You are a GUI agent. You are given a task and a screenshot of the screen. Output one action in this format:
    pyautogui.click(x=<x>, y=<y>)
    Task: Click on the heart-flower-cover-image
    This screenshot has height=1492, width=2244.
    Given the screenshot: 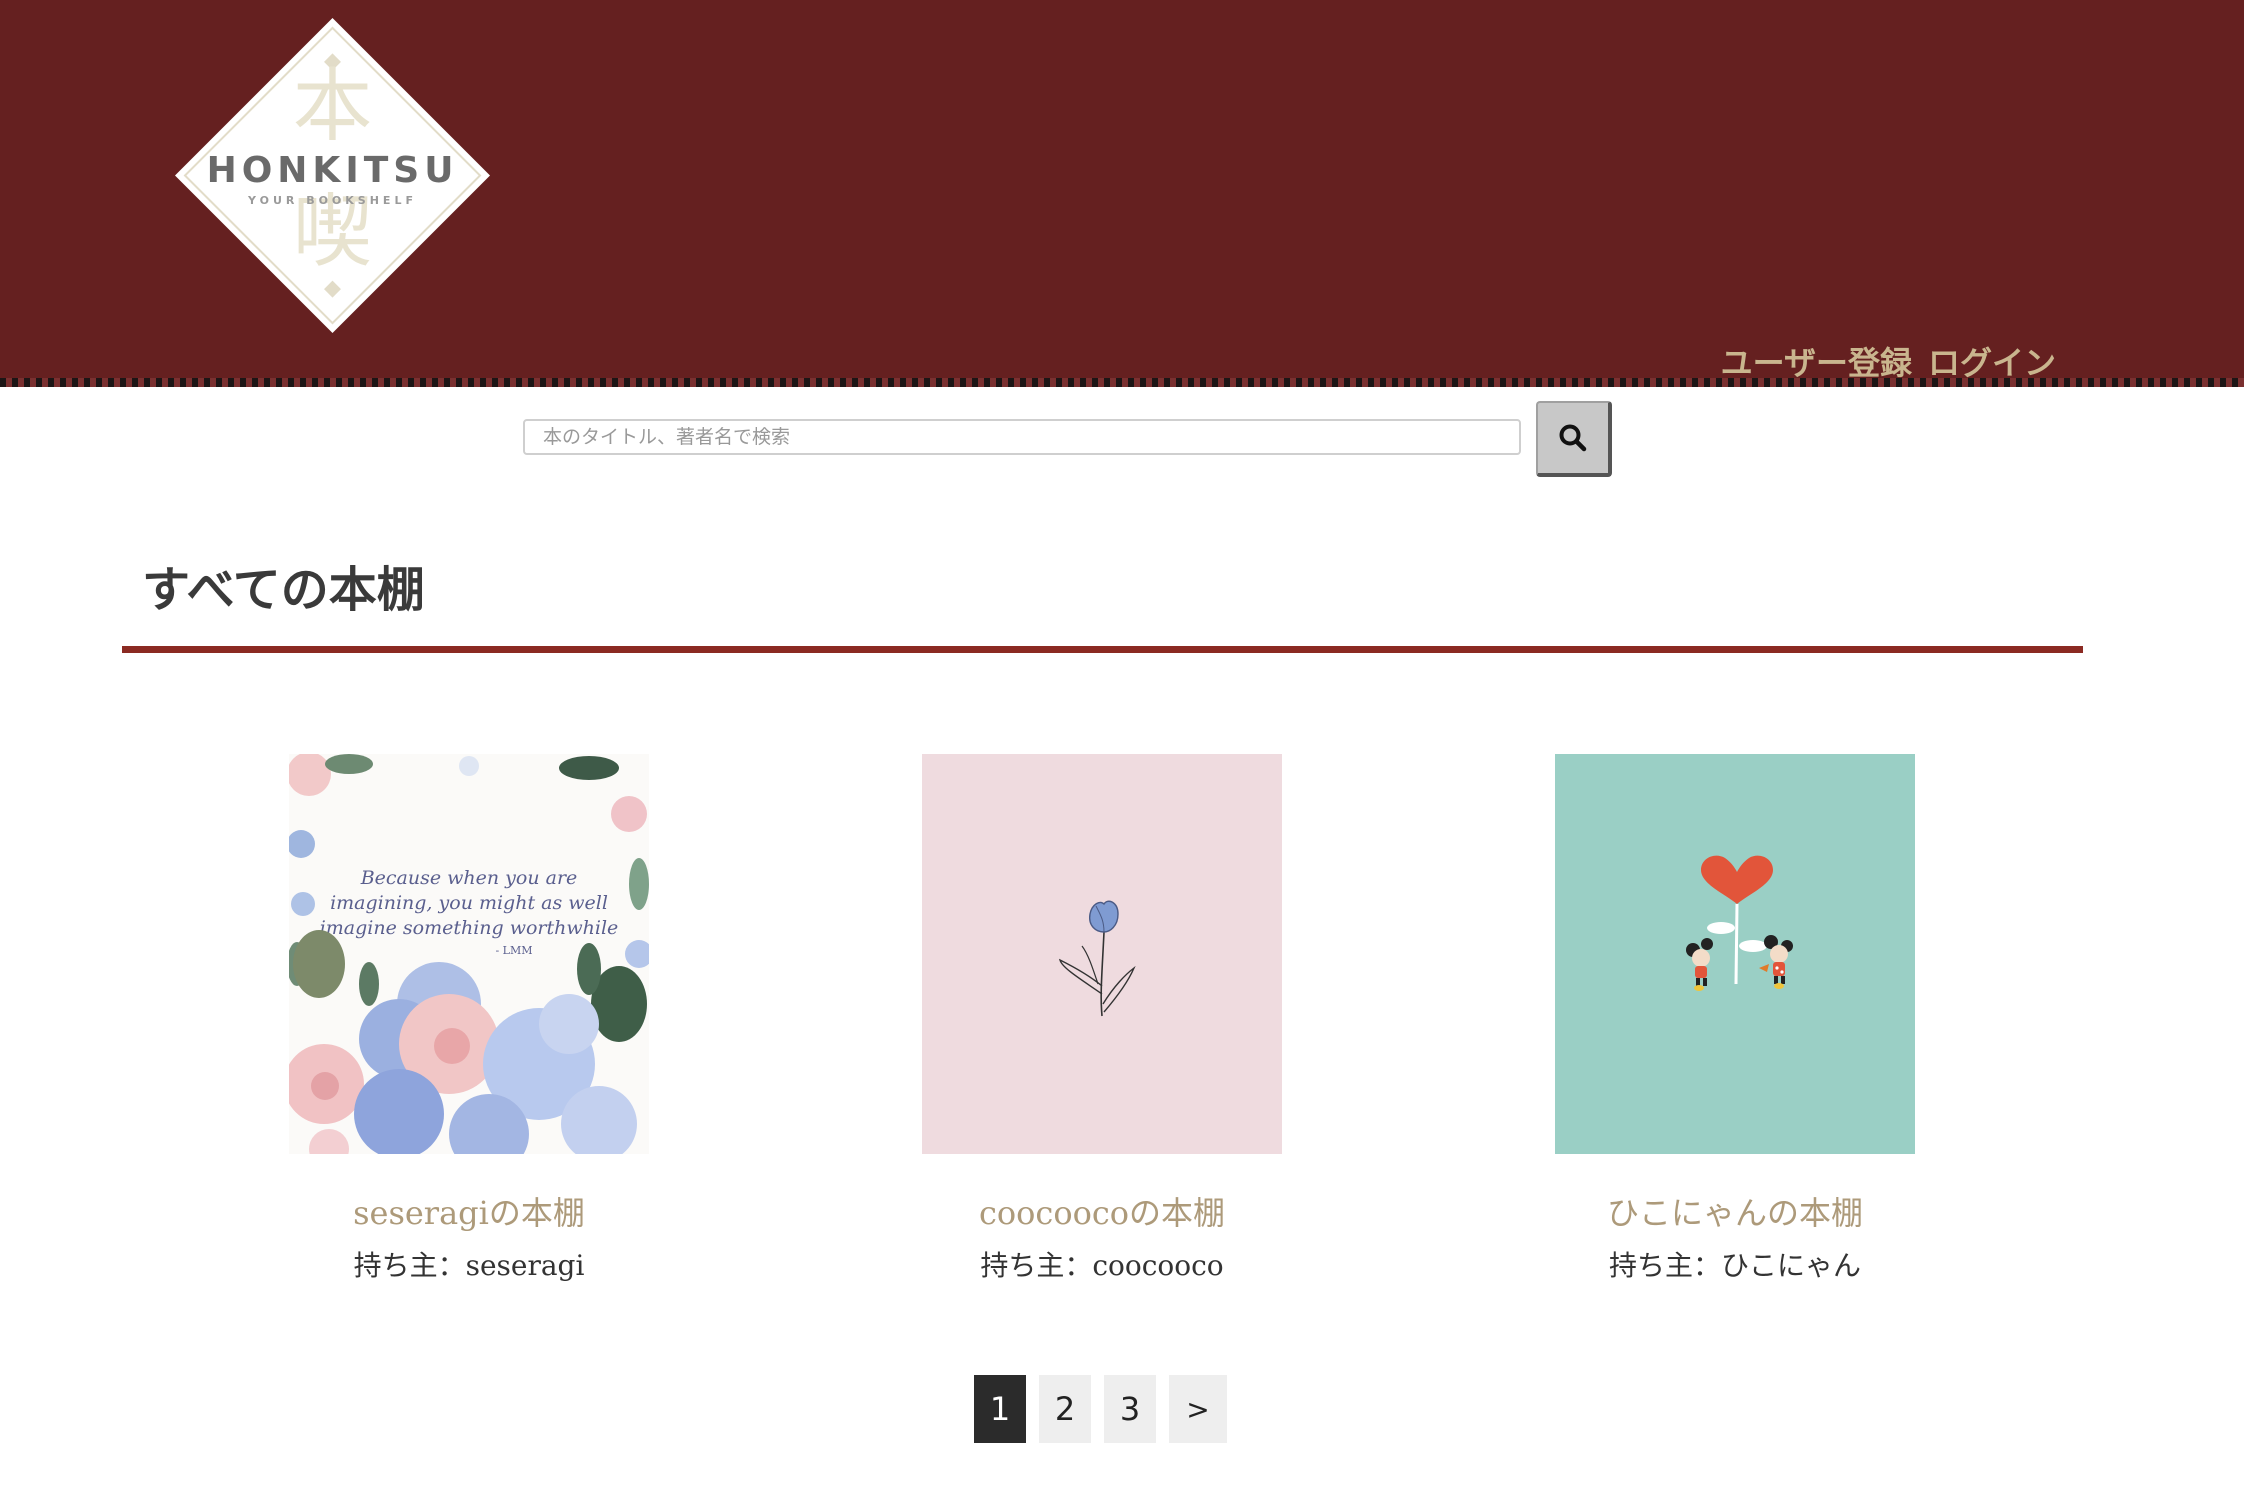 What is the action you would take?
    pyautogui.click(x=1735, y=954)
    